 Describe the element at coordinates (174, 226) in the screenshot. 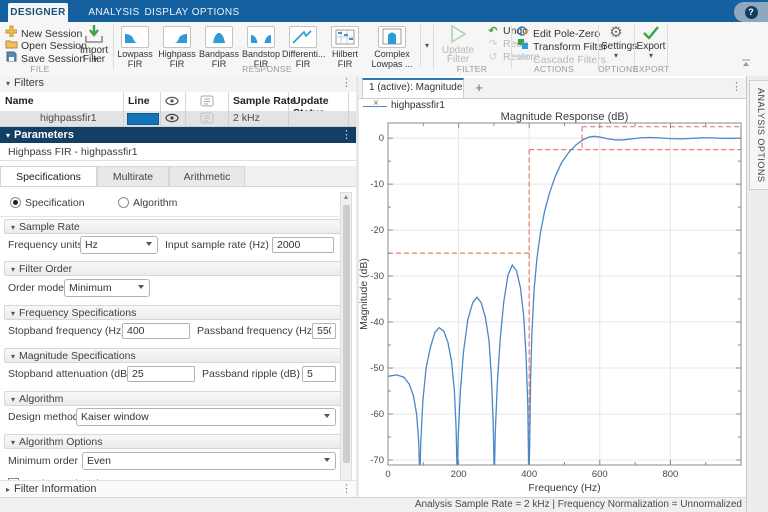

I see `sample-rate-section-header: ▾ Sample Rate` at that location.